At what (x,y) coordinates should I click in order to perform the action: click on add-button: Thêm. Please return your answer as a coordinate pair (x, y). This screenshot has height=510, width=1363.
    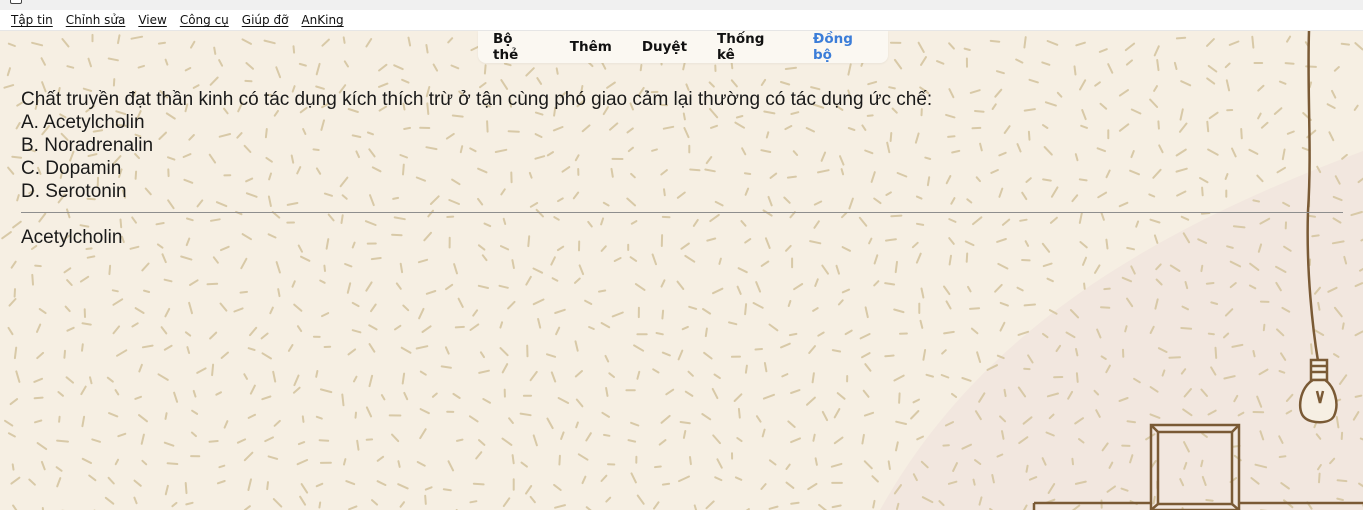
    Looking at the image, I should click on (591, 47).